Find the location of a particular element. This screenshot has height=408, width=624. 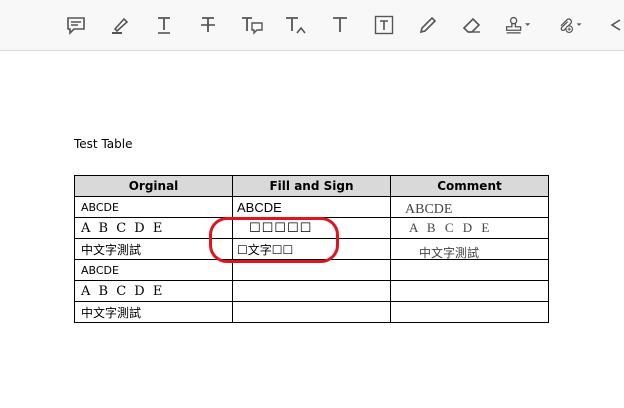

comment-text-box: A B C D E is located at coordinates (469, 228).